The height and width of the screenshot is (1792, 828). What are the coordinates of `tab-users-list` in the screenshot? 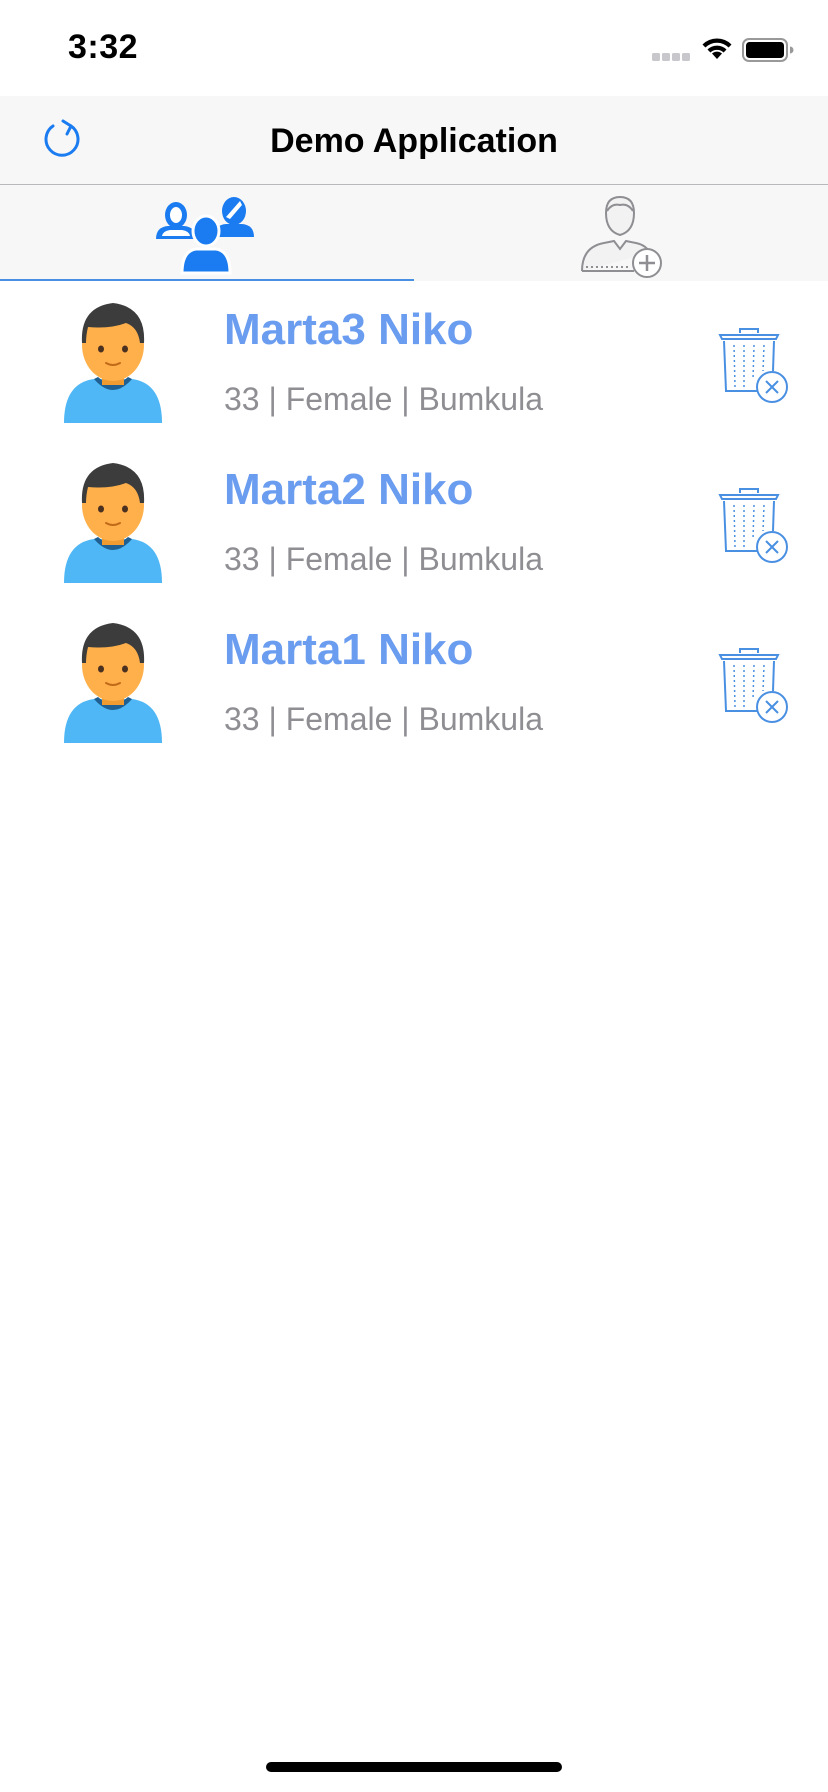 It's located at (207, 233).